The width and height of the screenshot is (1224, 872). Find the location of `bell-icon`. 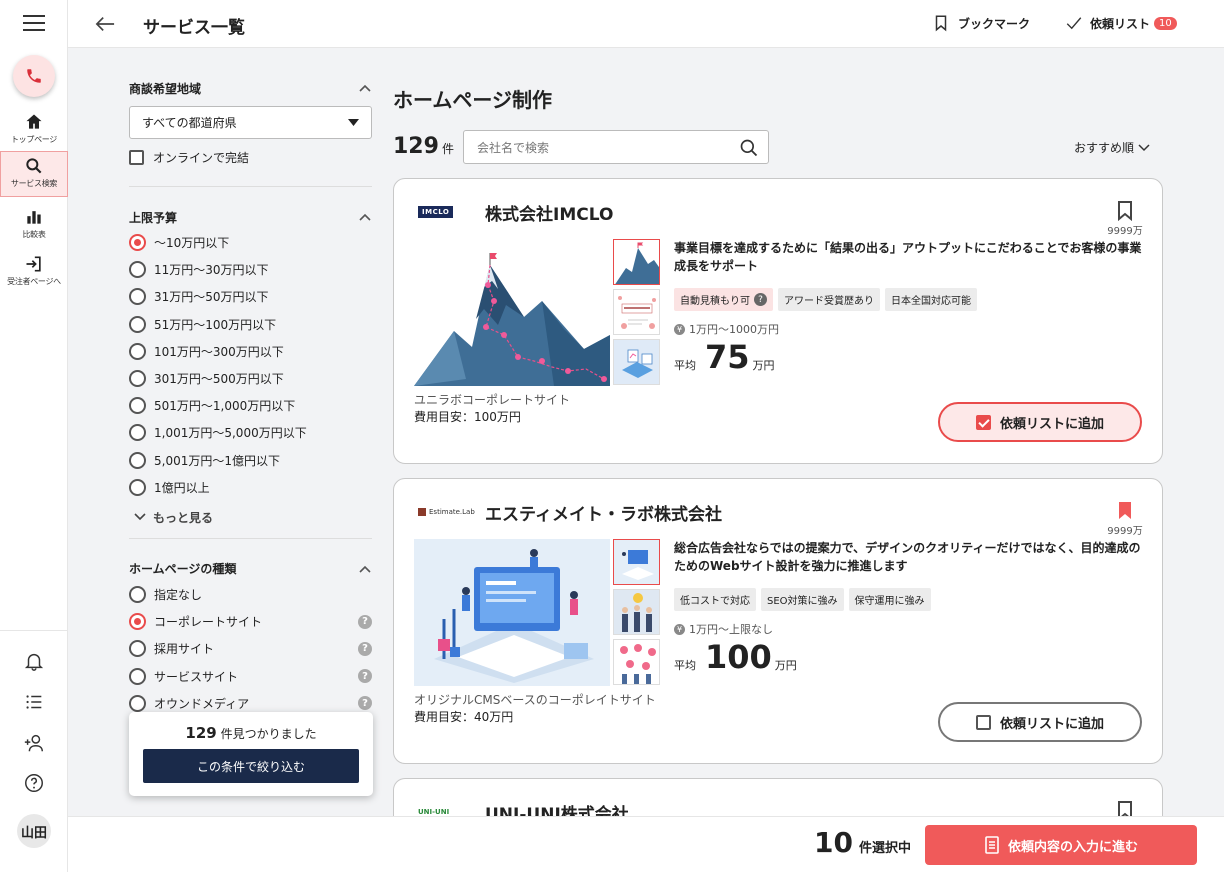

bell-icon is located at coordinates (34, 661).